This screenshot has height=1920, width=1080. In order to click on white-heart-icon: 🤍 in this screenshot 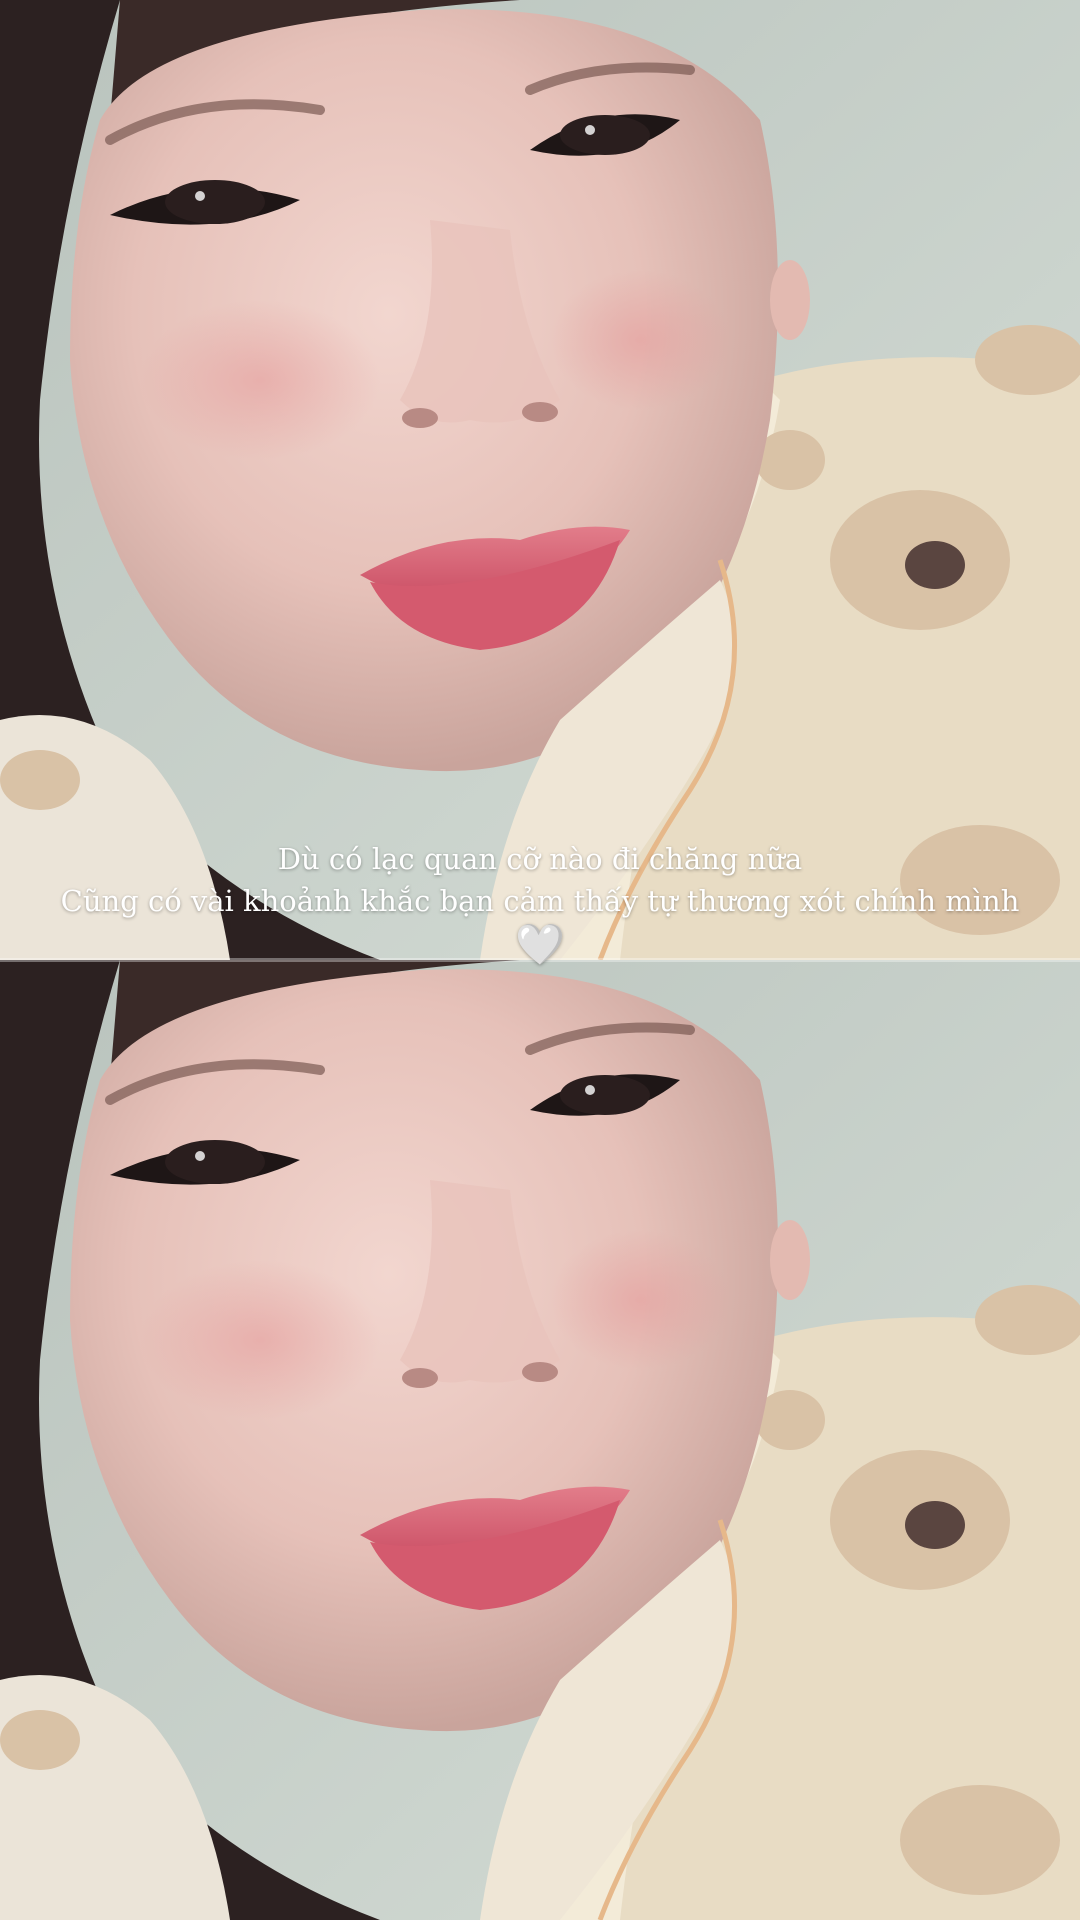, I will do `click(540, 945)`.